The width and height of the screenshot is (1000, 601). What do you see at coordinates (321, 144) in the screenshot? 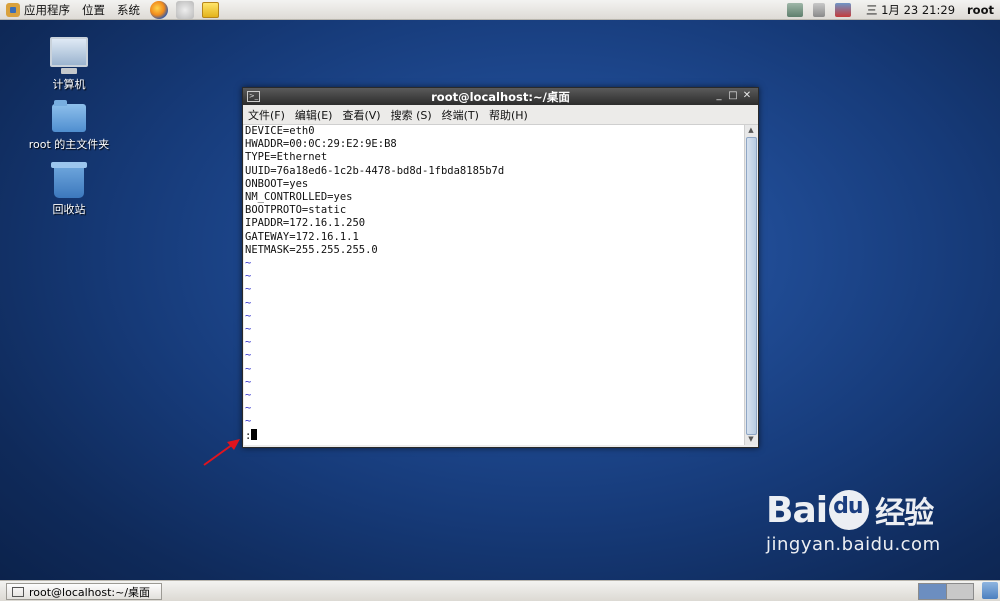
I see `terminal-line: HWADDR=00:0C:29:E2:9E:B8` at bounding box center [321, 144].